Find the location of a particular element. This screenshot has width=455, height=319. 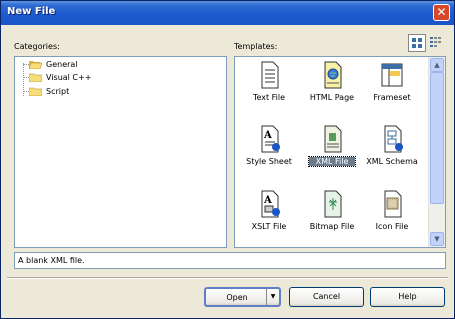

tree-item-visual-cpp: Visual C++ is located at coordinates (60, 77).